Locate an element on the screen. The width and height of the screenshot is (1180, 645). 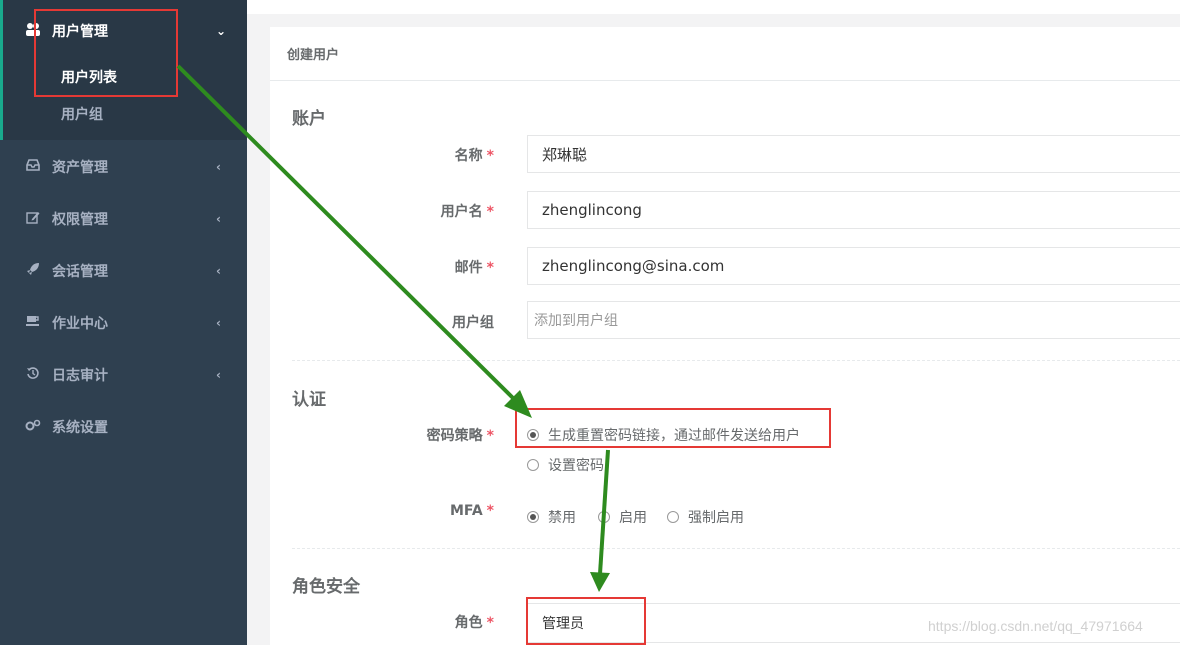
annotation-arrowhead is located at coordinates (600, 582).